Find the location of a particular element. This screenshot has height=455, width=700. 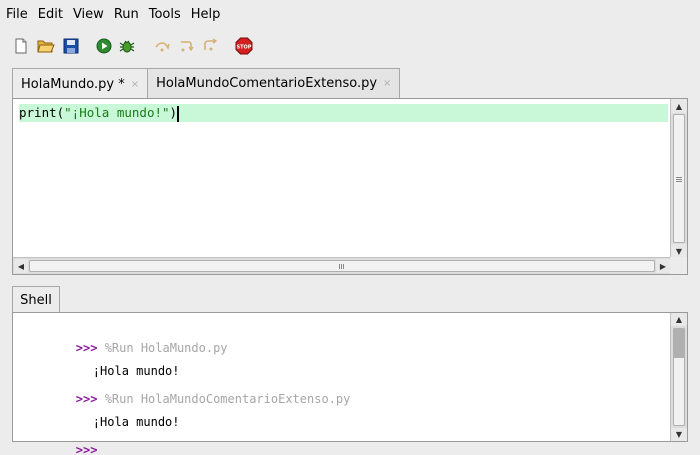

shell-line: >>> %Run HolaMundoComentarioExtenso.py is located at coordinates (184, 390).